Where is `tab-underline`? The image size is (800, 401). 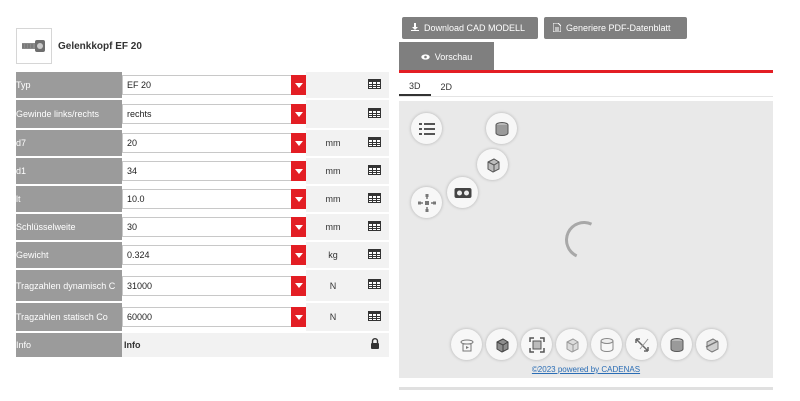 tab-underline is located at coordinates (586, 71).